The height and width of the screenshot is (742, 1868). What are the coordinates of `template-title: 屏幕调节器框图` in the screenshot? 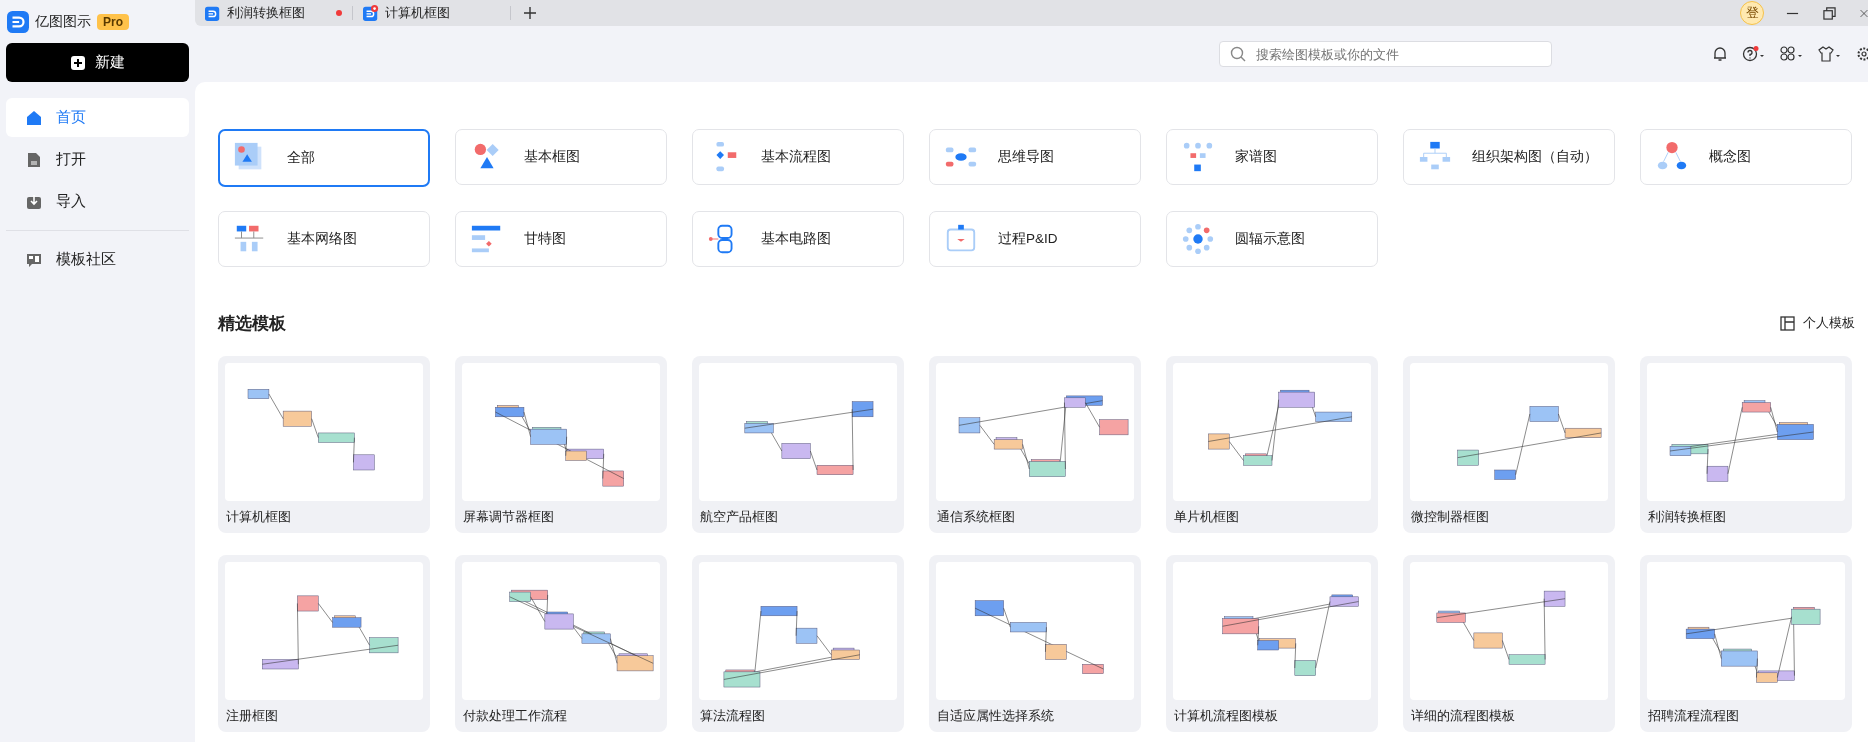 It's located at (508, 517).